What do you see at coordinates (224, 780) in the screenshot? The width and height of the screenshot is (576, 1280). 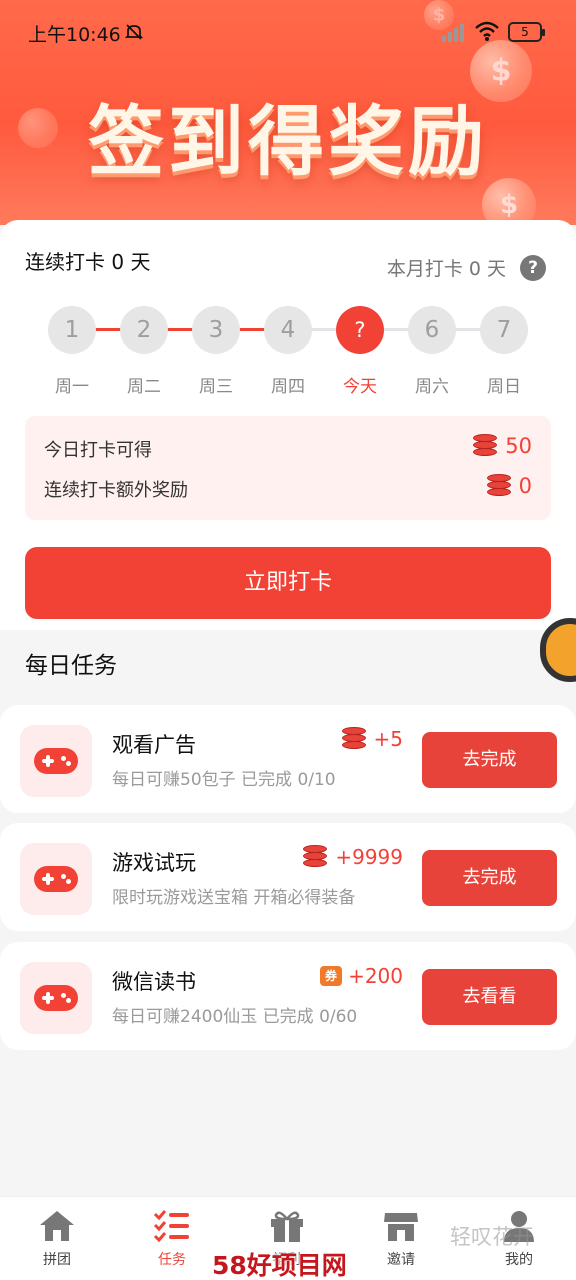 I see `task-subtitle: 每日可赚50包子 已完成 0/10` at bounding box center [224, 780].